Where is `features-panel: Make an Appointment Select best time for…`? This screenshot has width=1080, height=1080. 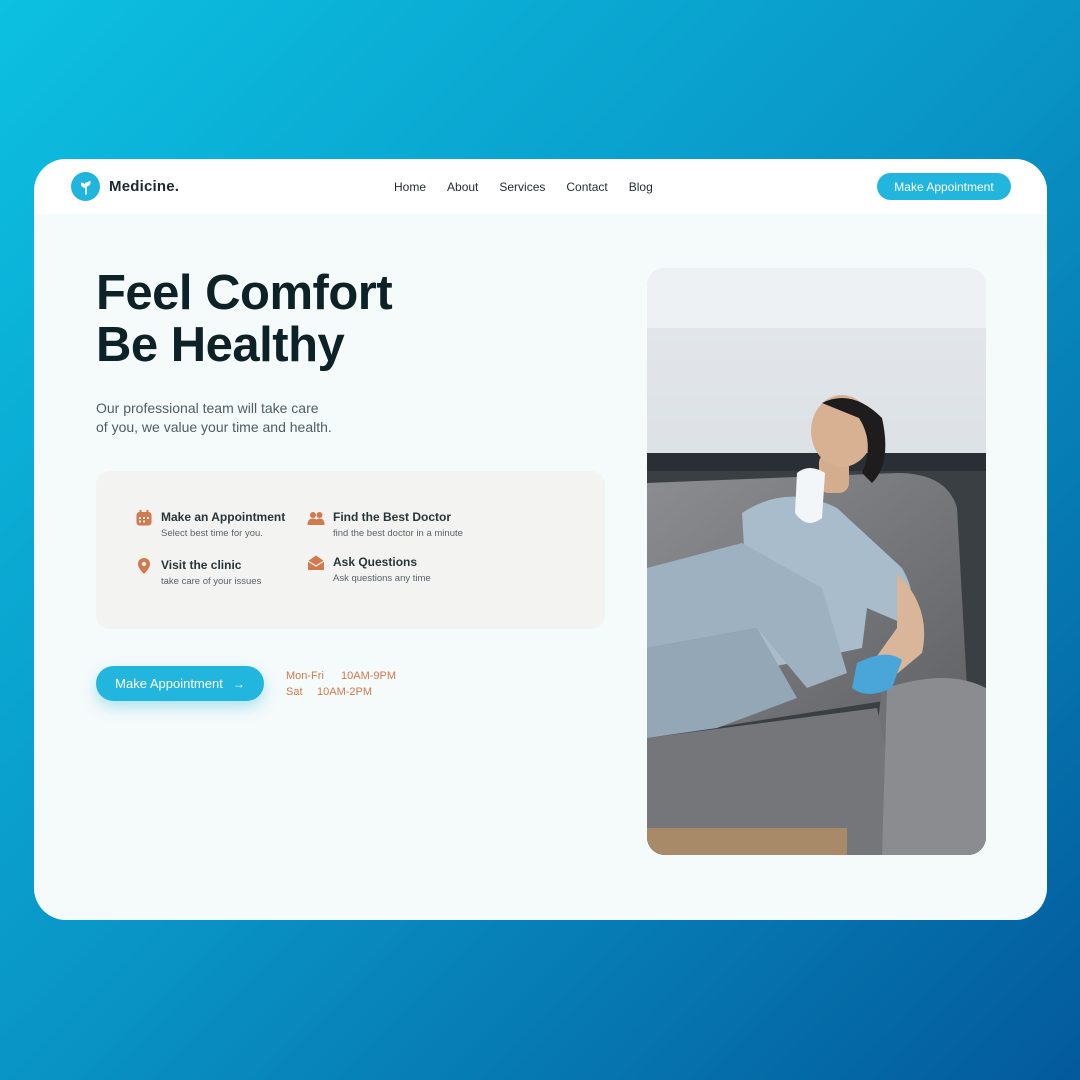 features-panel: Make an Appointment Select best time for… is located at coordinates (350, 550).